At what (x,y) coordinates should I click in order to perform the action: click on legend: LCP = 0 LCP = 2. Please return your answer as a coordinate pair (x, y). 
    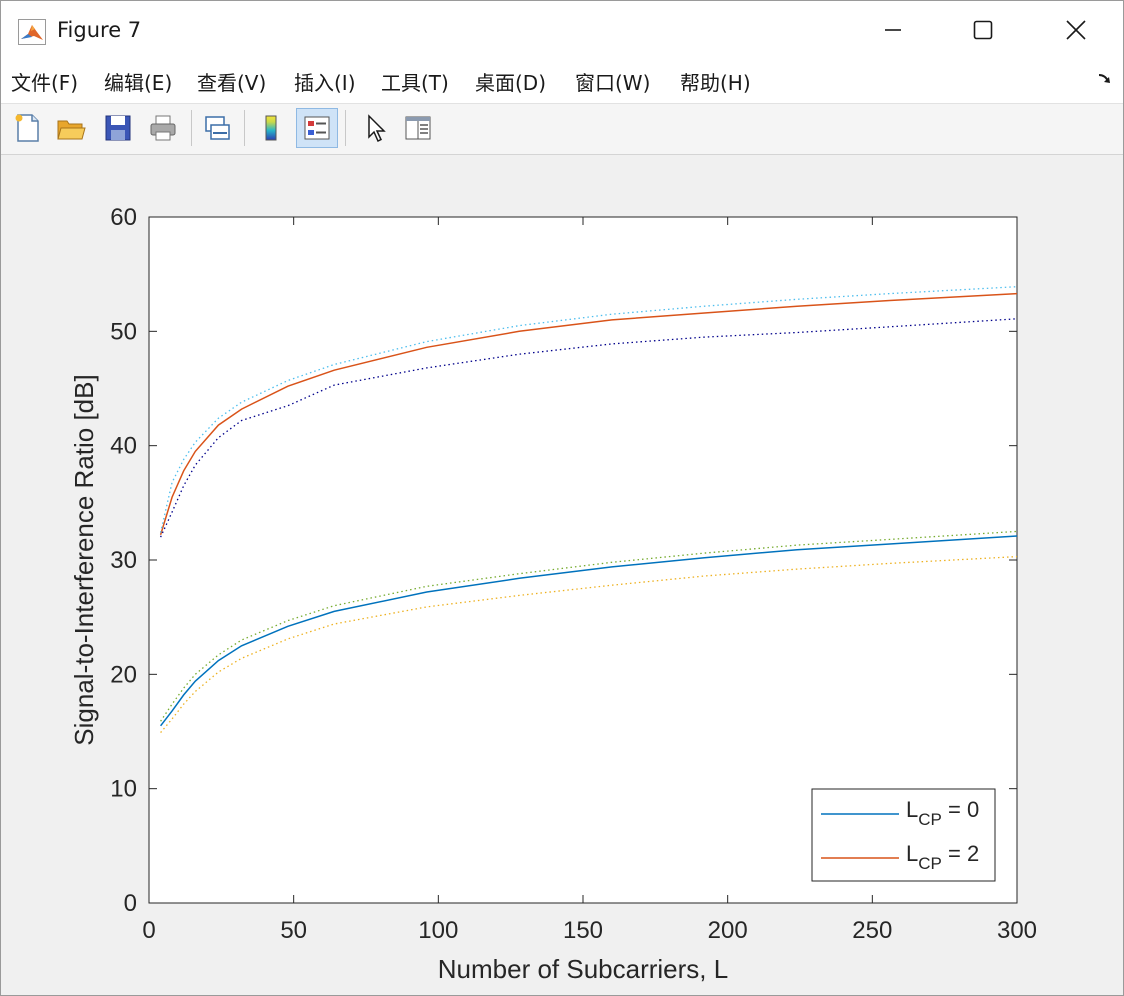
    Looking at the image, I should click on (903, 835).